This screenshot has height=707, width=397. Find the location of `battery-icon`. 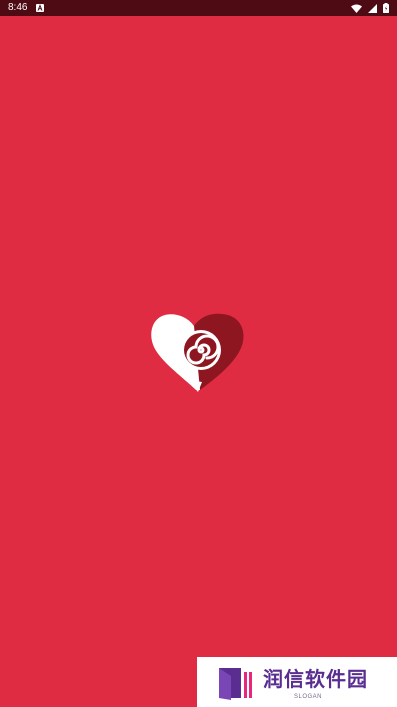

battery-icon is located at coordinates (386, 8).